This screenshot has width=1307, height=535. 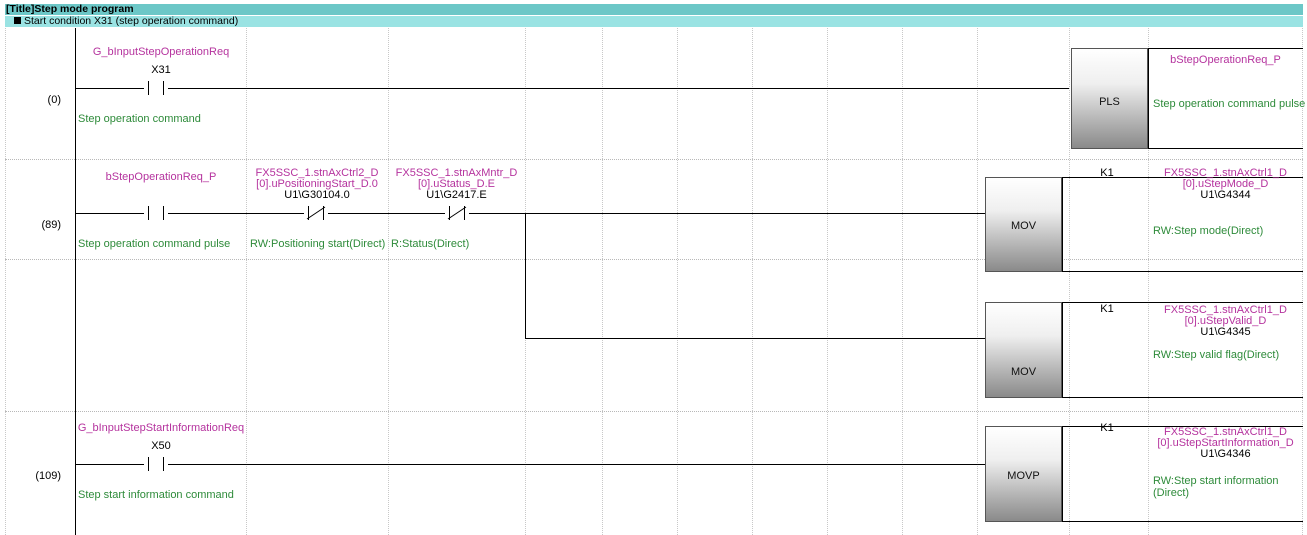 What do you see at coordinates (1208, 231) in the screenshot?
I see `dest-comment: RW:Step mode(Direct)` at bounding box center [1208, 231].